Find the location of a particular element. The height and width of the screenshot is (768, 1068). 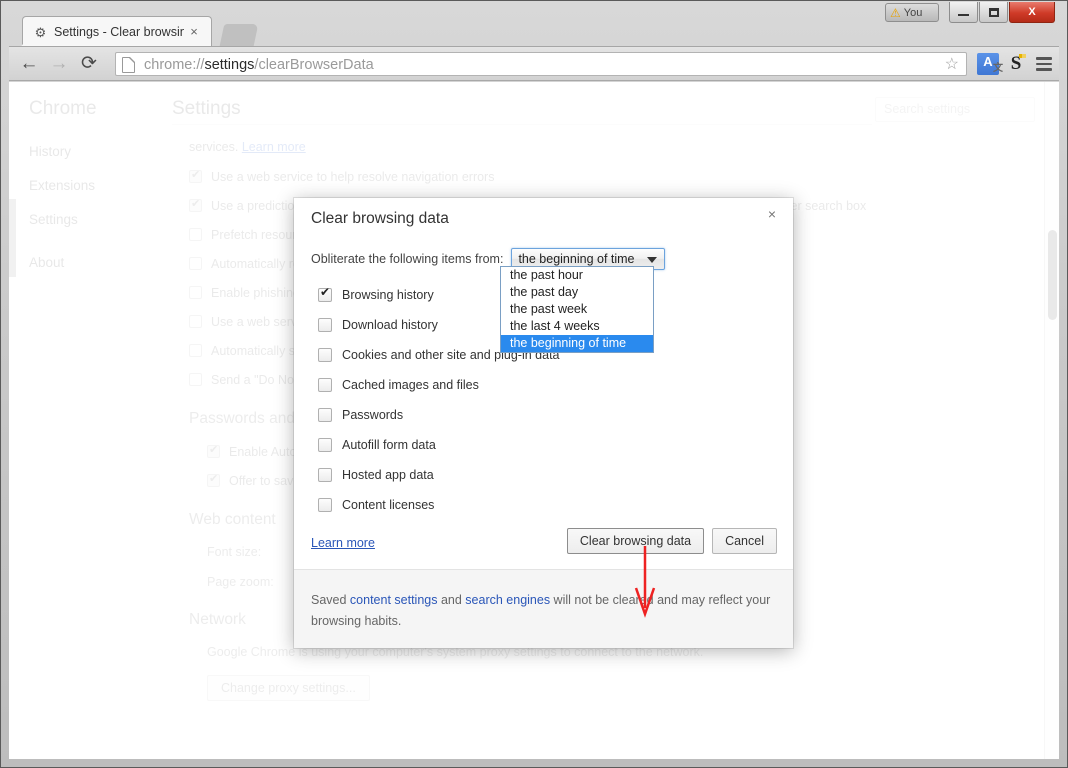

new-tab-button is located at coordinates (239, 35).